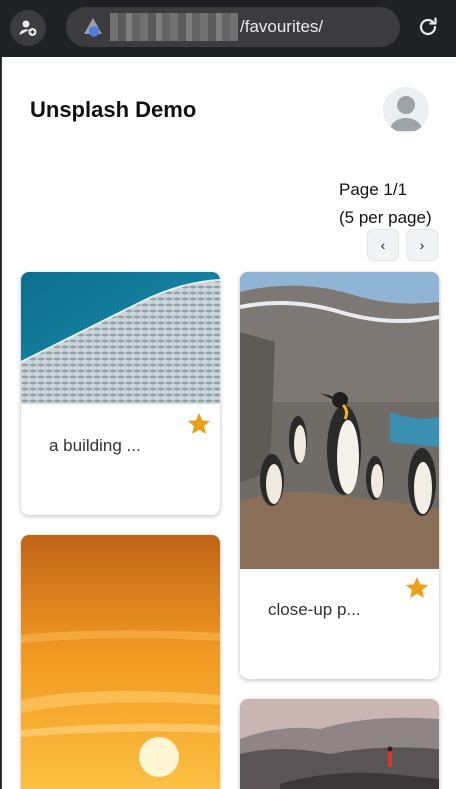 This screenshot has height=789, width=456. I want to click on sunset-photo, so click(120, 662).